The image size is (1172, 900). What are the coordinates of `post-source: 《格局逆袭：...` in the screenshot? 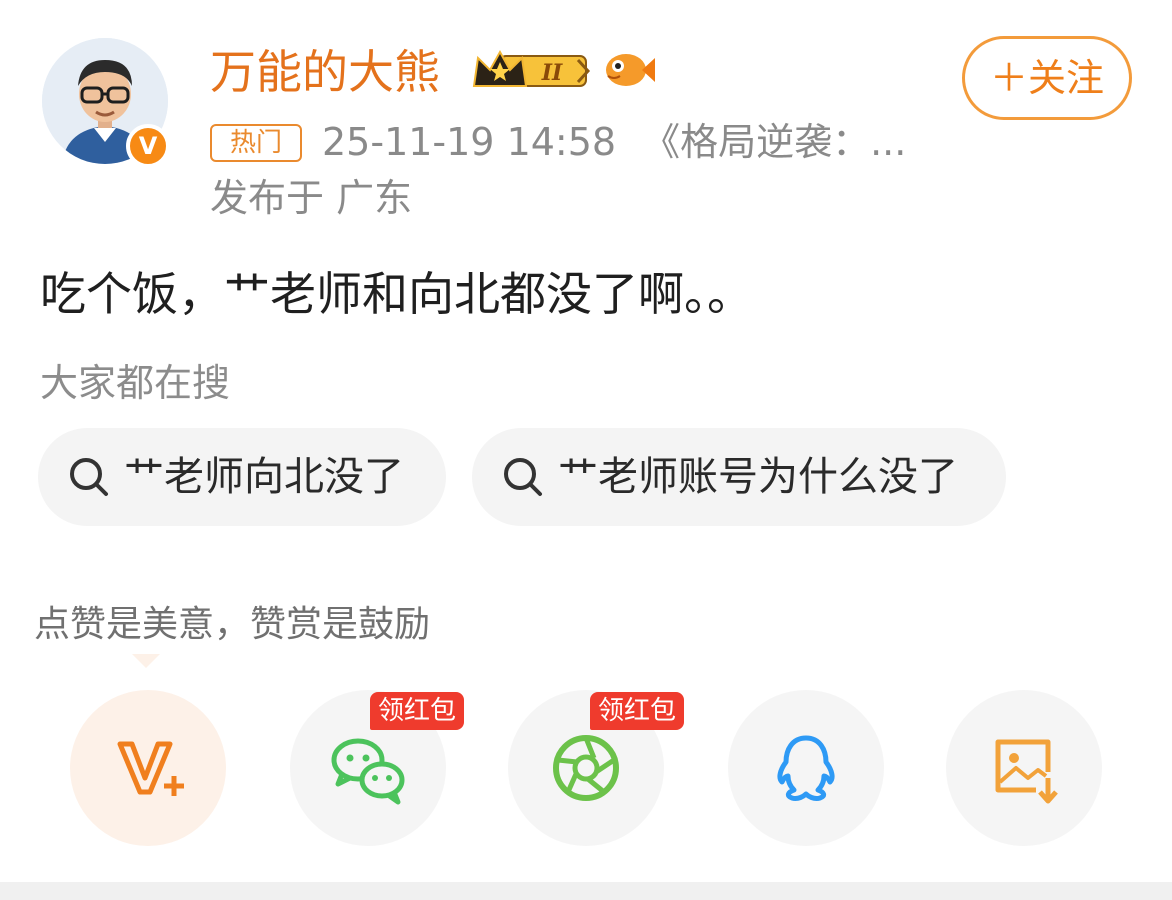 It's located at (774, 142).